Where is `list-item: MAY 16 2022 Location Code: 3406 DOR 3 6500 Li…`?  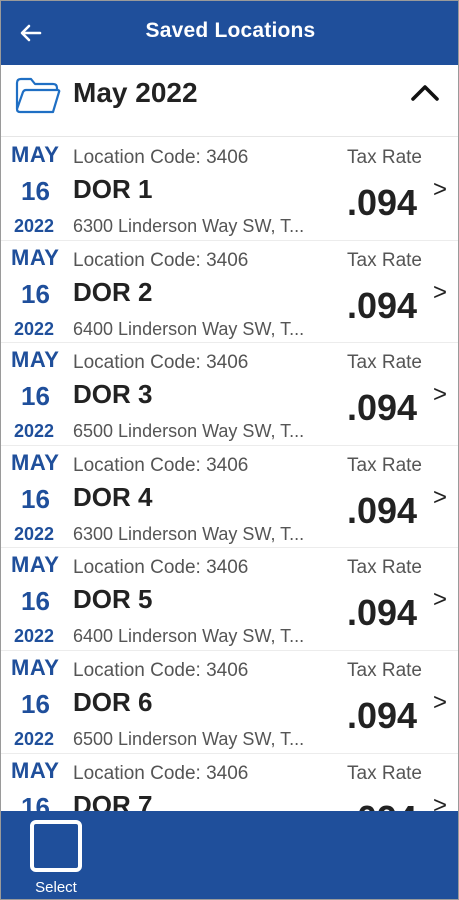
list-item: MAY 16 2022 Location Code: 3406 DOR 3 6500 Li… is located at coordinates (229, 394).